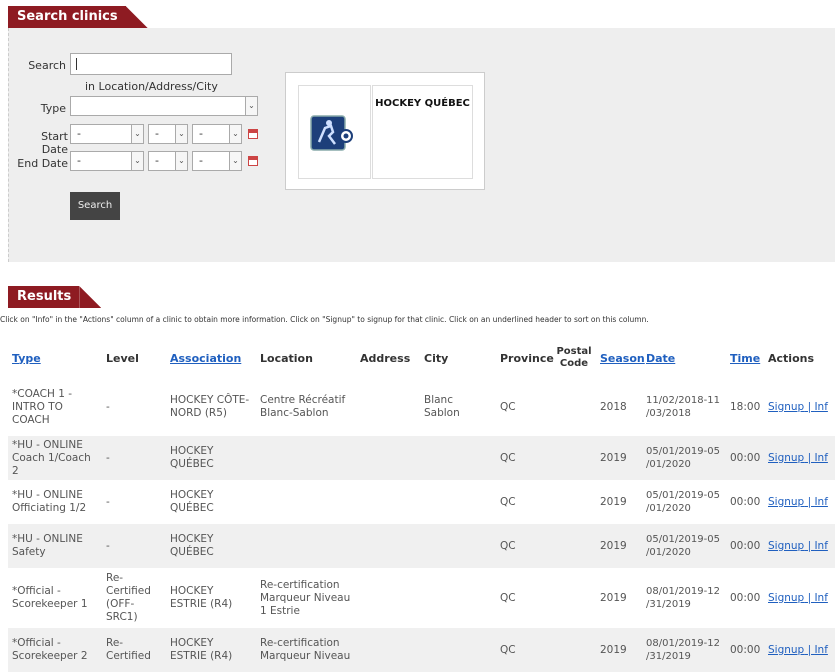  Describe the element at coordinates (157, 160) in the screenshot. I see `end-day-value: -` at that location.